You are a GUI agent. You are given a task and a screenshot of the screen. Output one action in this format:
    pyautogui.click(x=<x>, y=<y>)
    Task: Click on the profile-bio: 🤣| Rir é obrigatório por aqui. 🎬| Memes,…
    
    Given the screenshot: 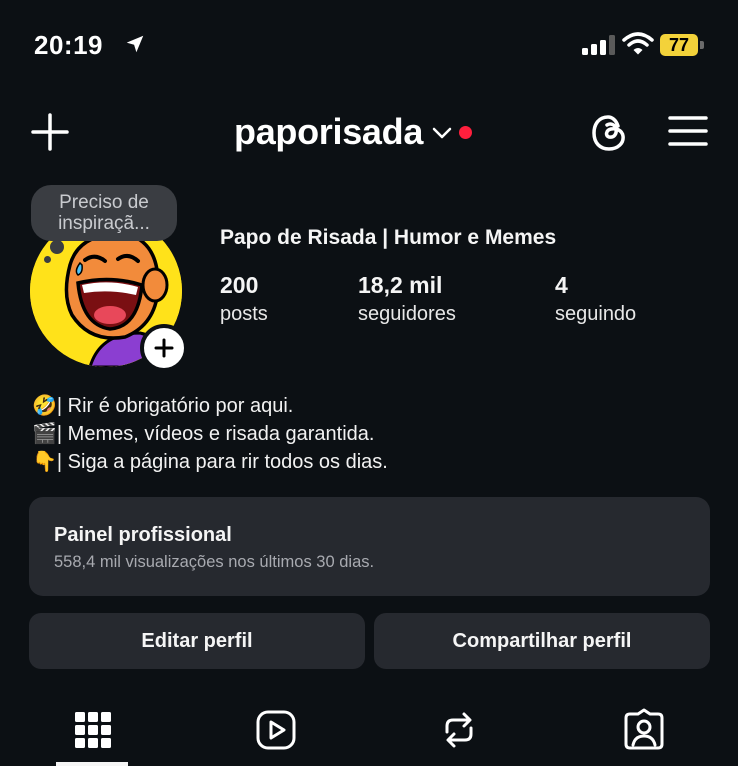 What is the action you would take?
    pyautogui.click(x=372, y=434)
    